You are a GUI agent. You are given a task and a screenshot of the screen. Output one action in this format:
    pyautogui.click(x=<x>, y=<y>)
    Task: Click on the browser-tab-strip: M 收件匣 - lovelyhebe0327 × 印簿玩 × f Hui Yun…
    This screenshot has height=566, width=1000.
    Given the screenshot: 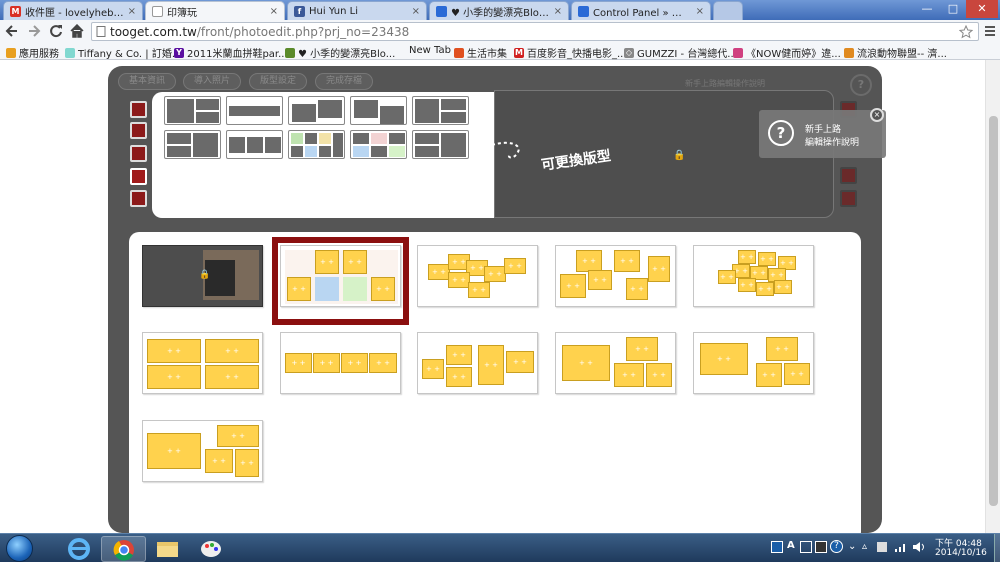 What is the action you would take?
    pyautogui.click(x=500, y=10)
    